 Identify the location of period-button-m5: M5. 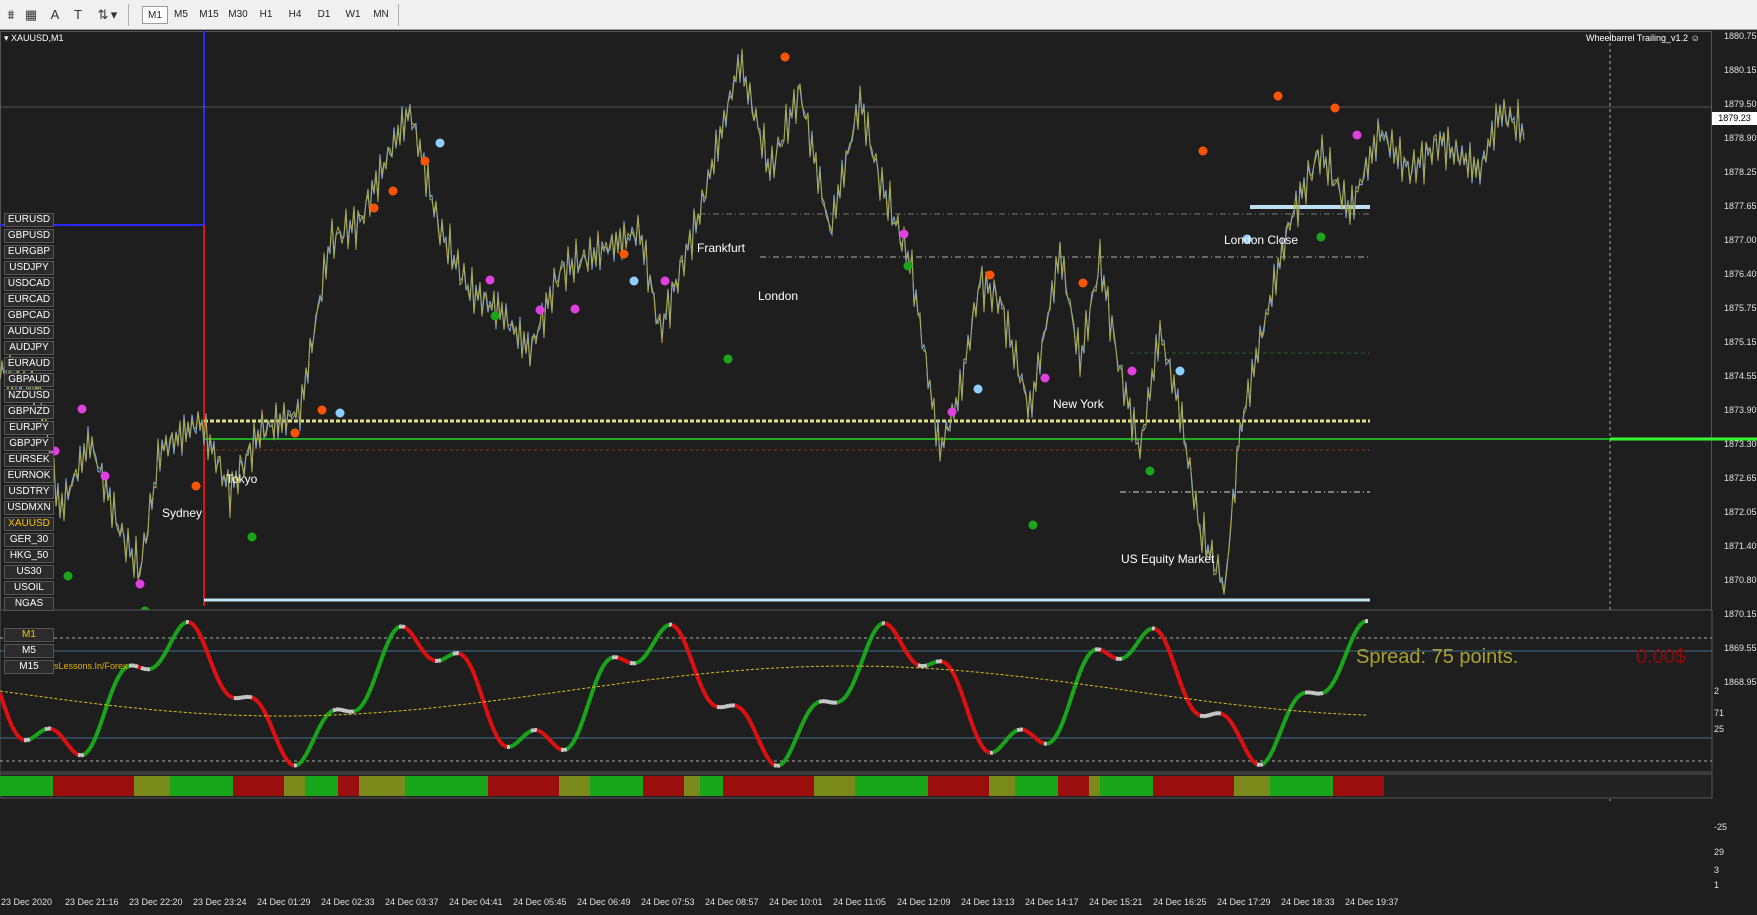
(29, 651).